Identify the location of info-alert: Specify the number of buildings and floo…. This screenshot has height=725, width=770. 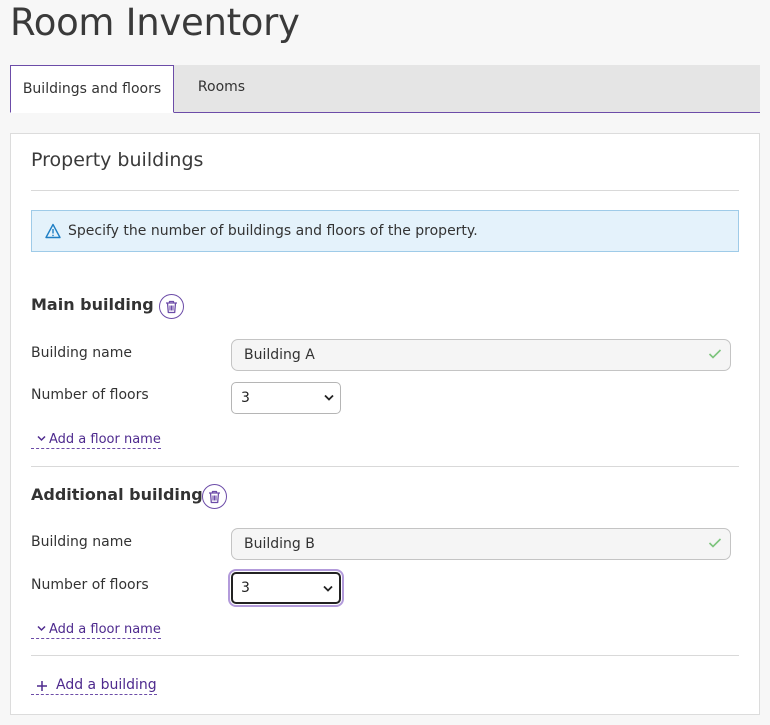
(385, 231).